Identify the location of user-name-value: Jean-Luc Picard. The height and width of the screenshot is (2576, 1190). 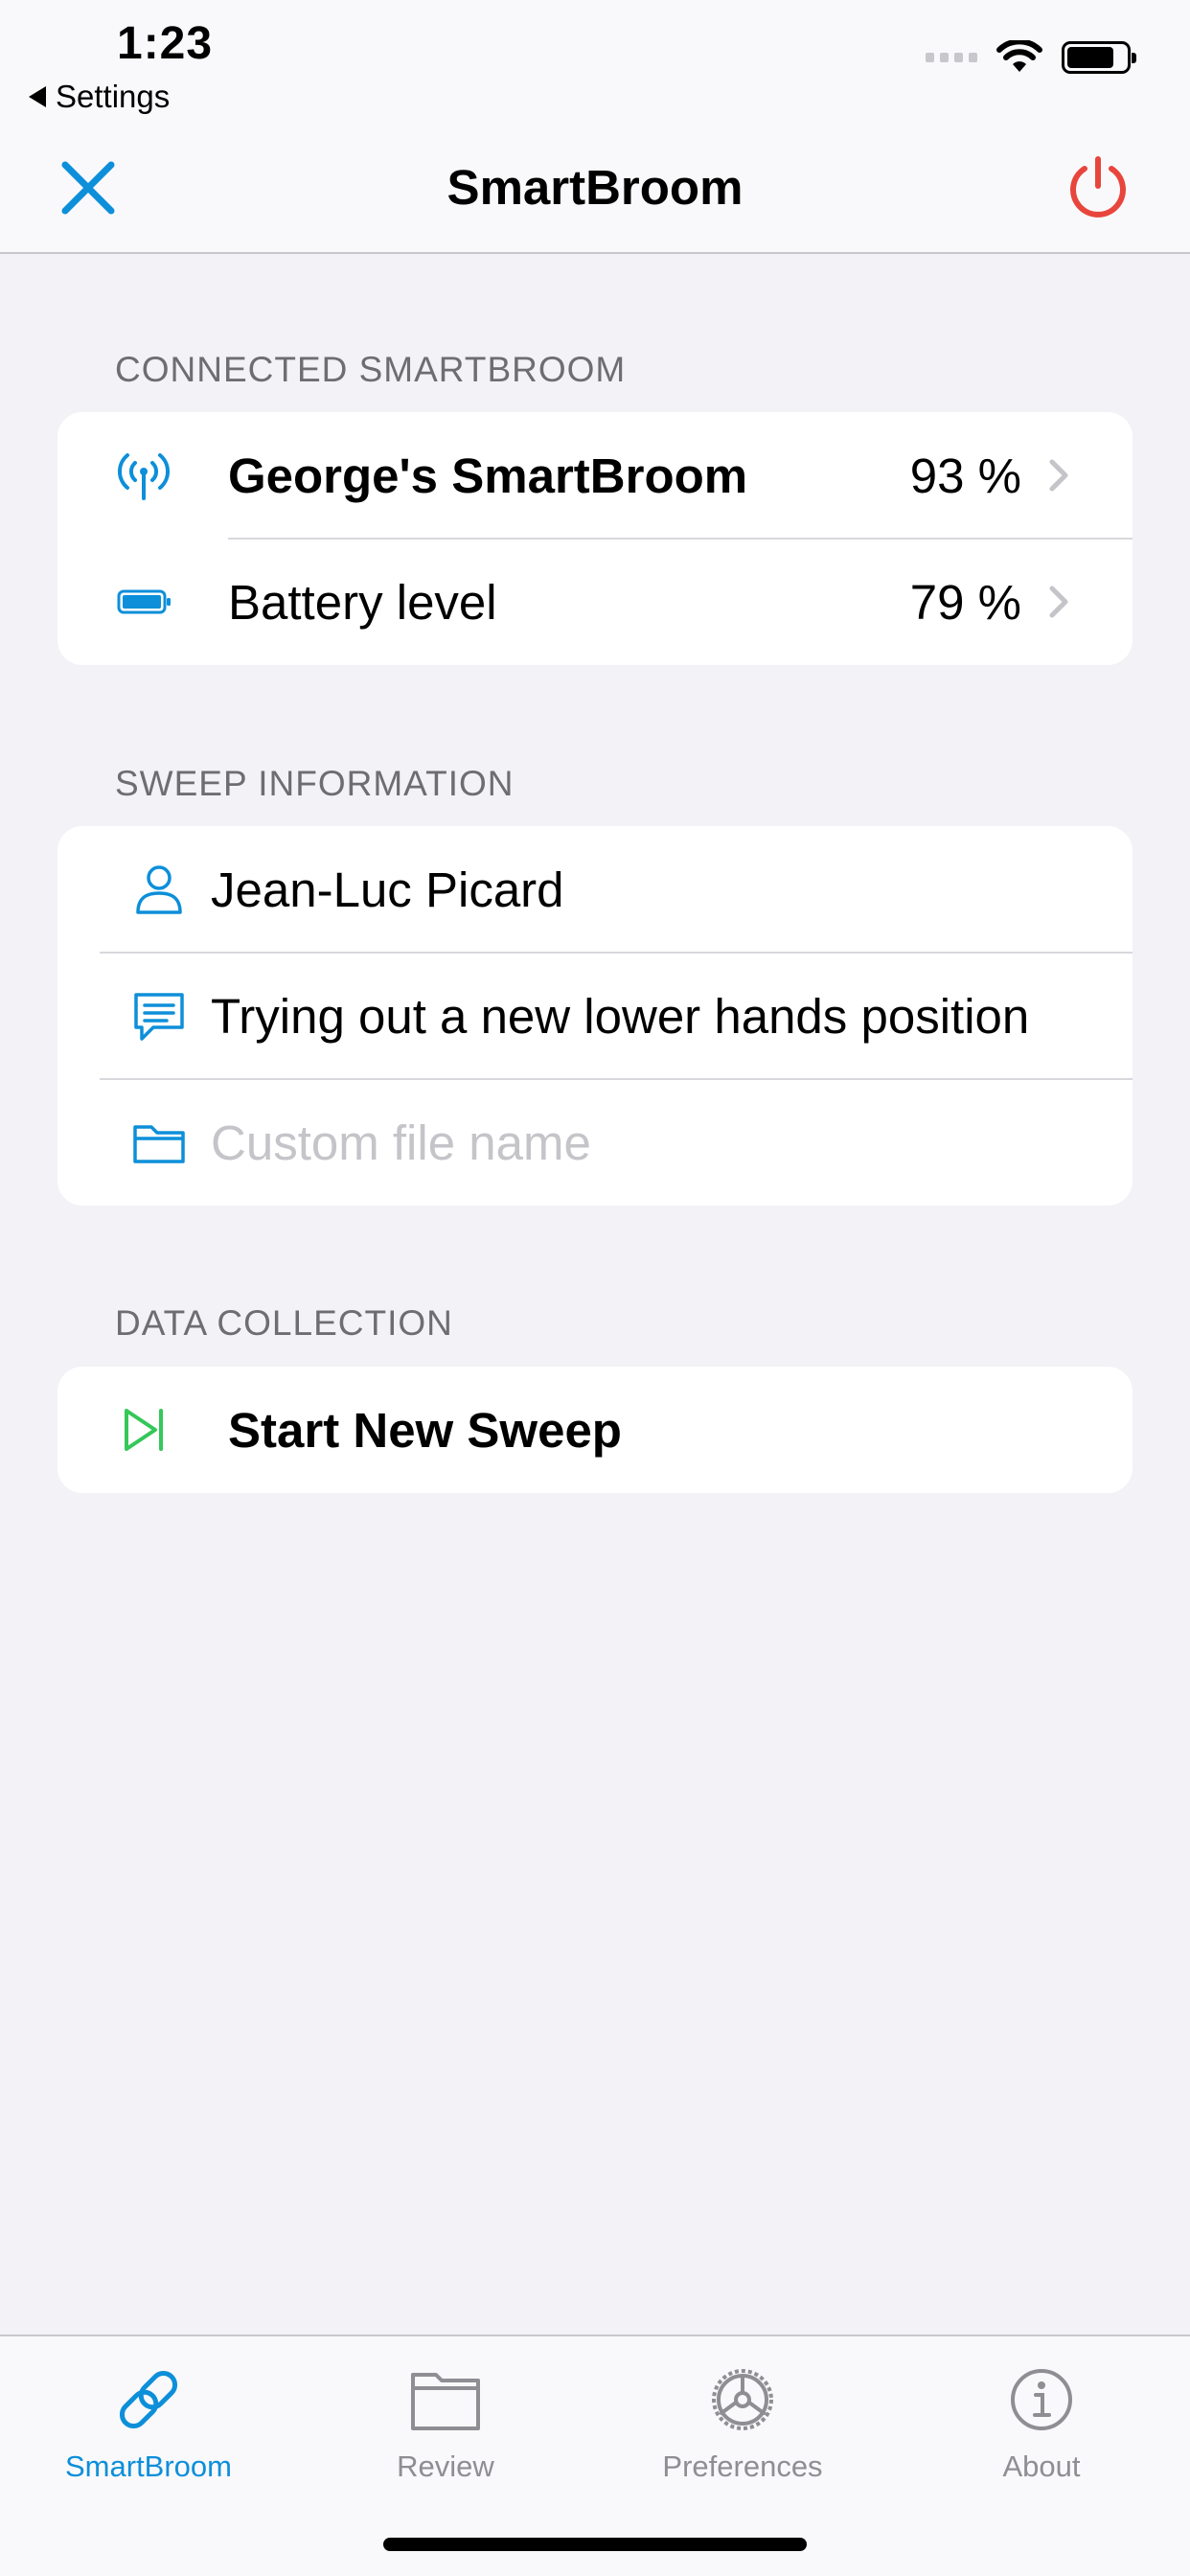
(388, 889).